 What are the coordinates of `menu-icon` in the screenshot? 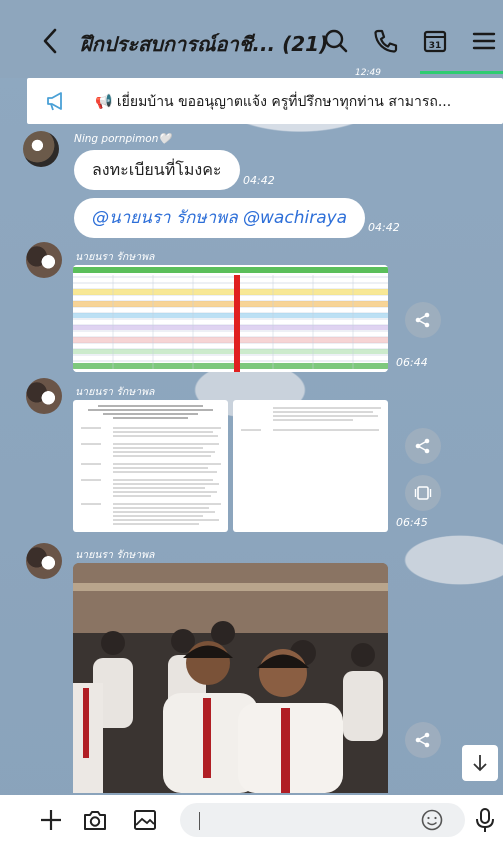 It's located at (484, 41).